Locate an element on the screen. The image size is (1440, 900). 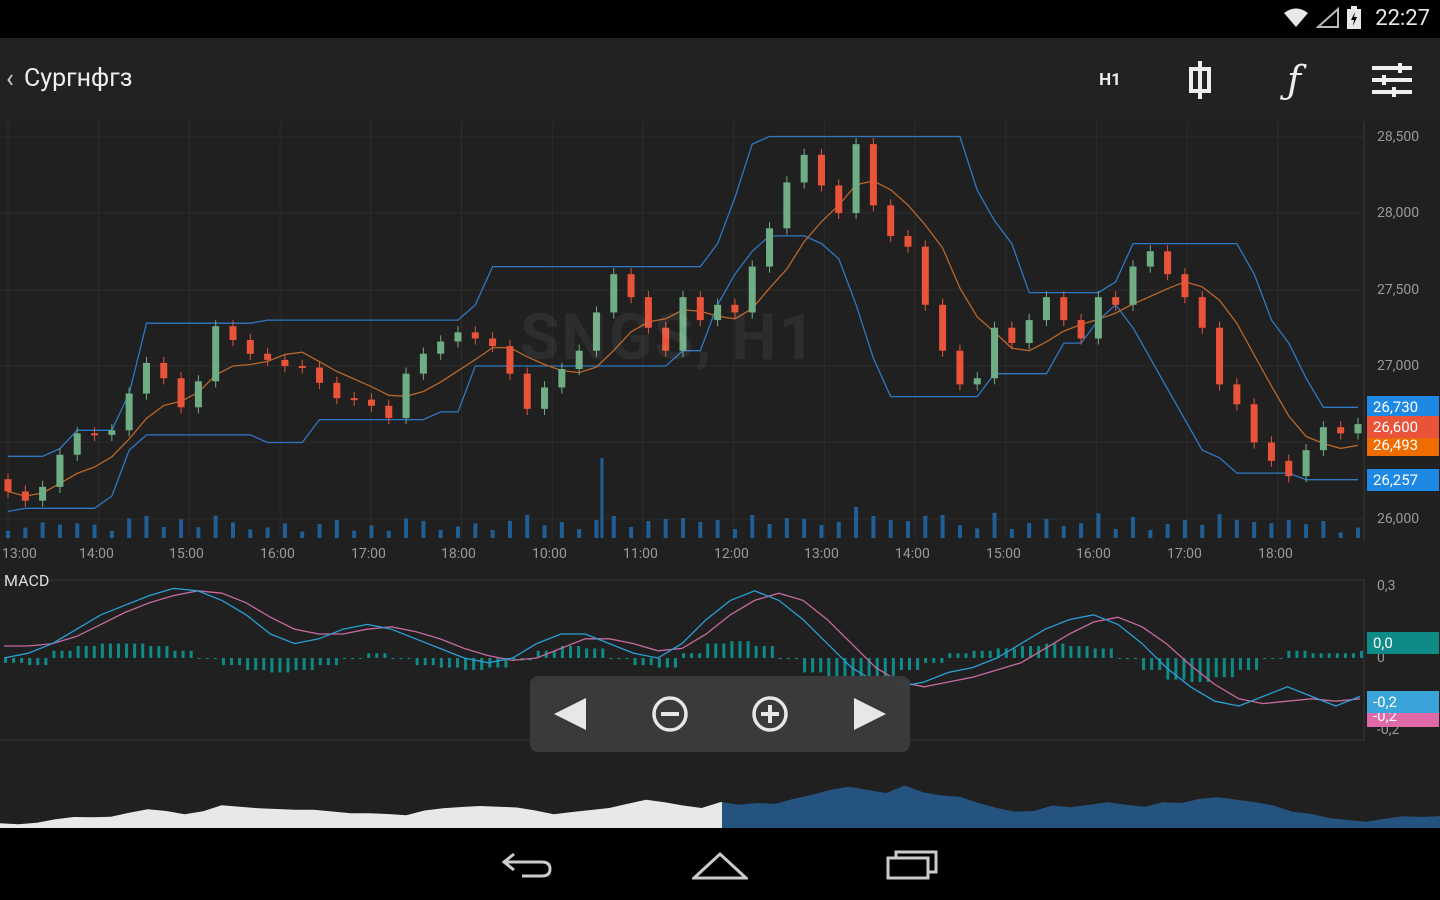
price-tick: 27,500 is located at coordinates (1398, 290).